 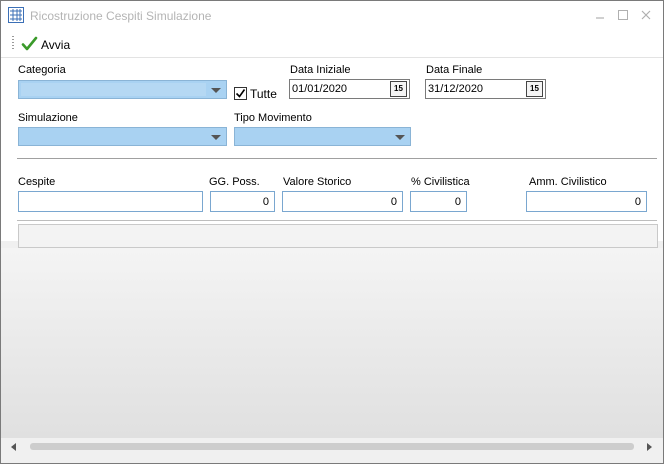 What do you see at coordinates (242, 201) in the screenshot?
I see `gg-poss-field: 0` at bounding box center [242, 201].